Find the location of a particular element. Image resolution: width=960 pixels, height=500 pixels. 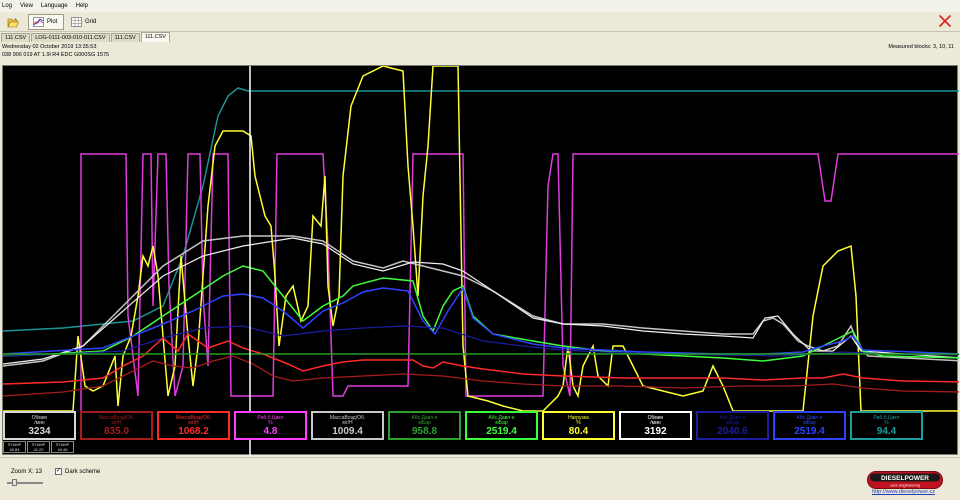

readout-channel: Нагрузка% 80.4 is located at coordinates (578, 425).